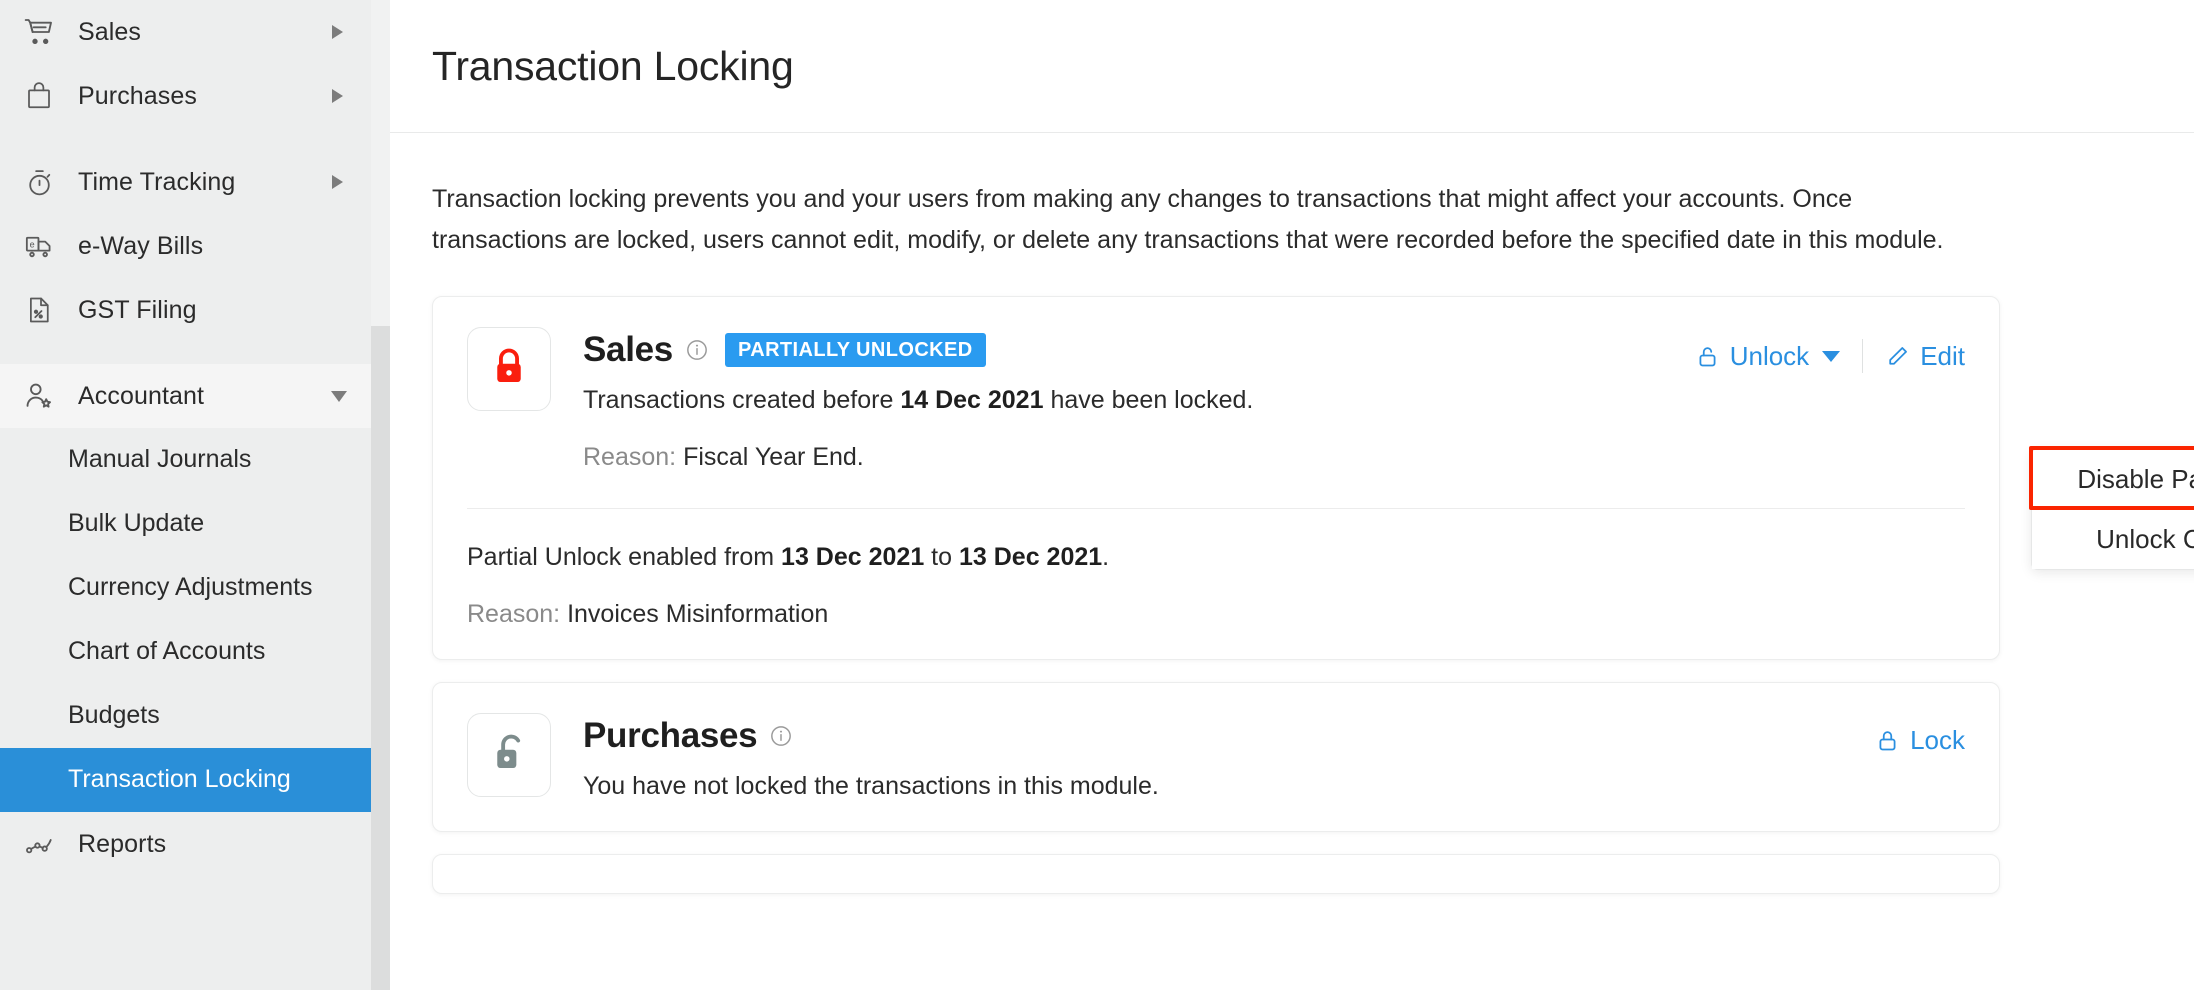 The width and height of the screenshot is (2194, 990). Describe the element at coordinates (185, 32) in the screenshot. I see `sidebar-item-sales: Sales` at that location.